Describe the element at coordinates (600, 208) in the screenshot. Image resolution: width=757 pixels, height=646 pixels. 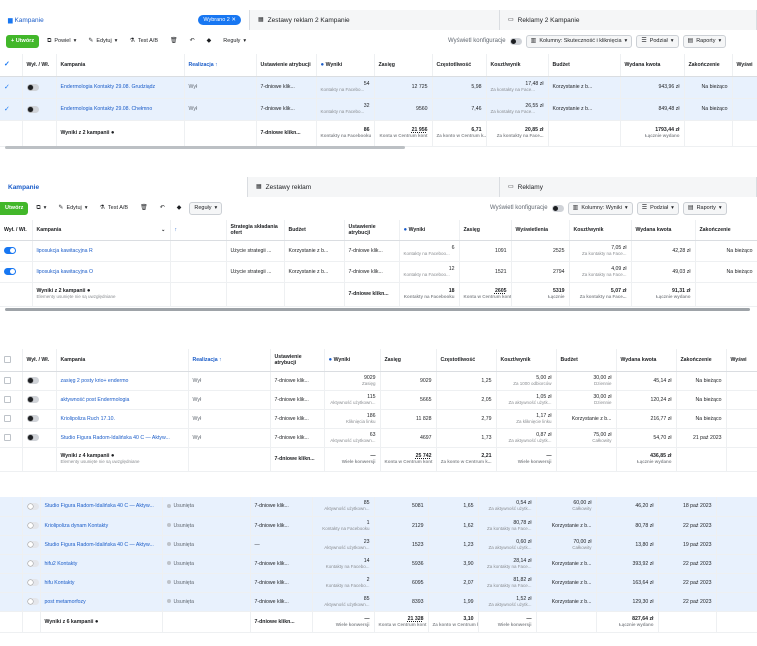
I see `columns-button: ▥ Kolumny: Wyniki ▾` at that location.